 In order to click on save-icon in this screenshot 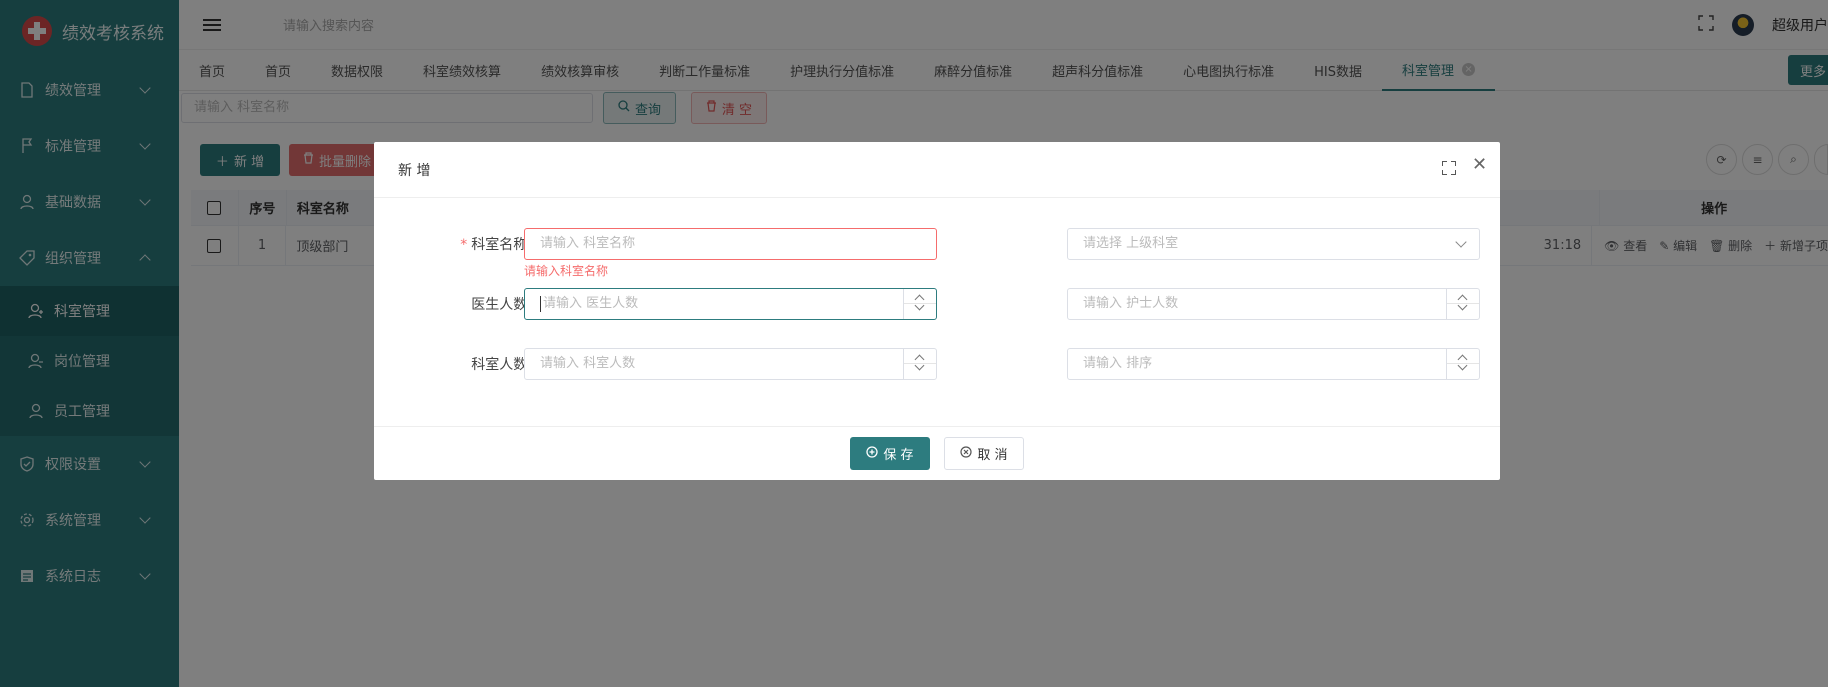, I will do `click(872, 453)`.